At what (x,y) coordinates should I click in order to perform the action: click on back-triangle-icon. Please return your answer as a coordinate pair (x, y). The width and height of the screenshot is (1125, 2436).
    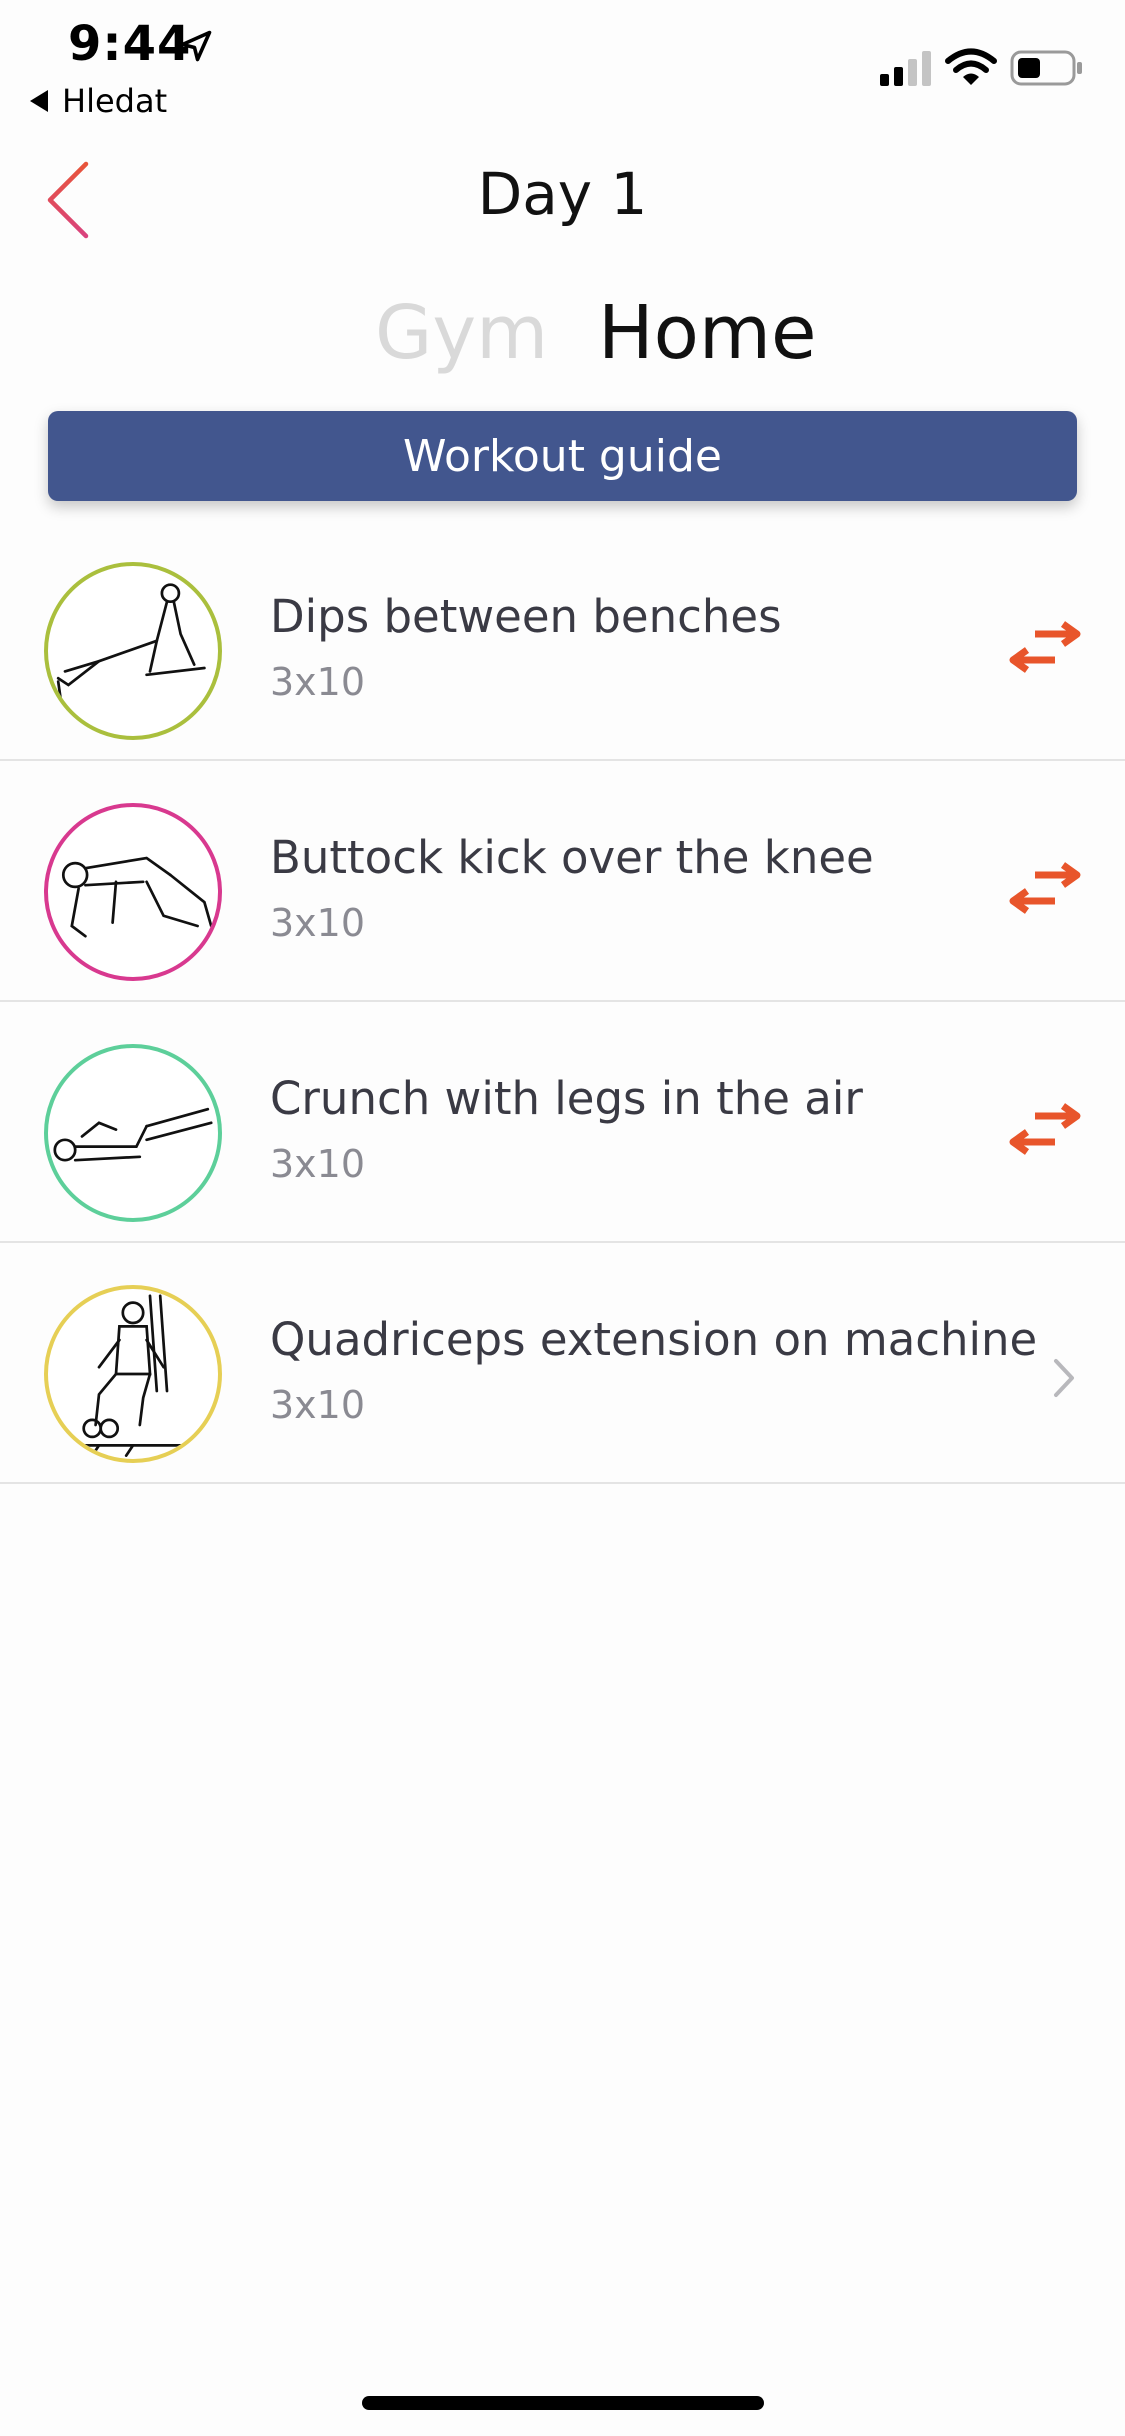
    Looking at the image, I should click on (39, 101).